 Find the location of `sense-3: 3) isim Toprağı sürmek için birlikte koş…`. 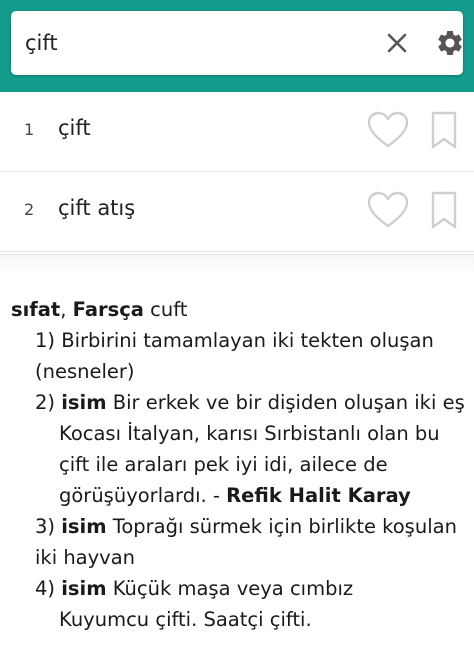

sense-3: 3) isim Toprağı sürmek için birlikte koş… is located at coordinates (240, 542).